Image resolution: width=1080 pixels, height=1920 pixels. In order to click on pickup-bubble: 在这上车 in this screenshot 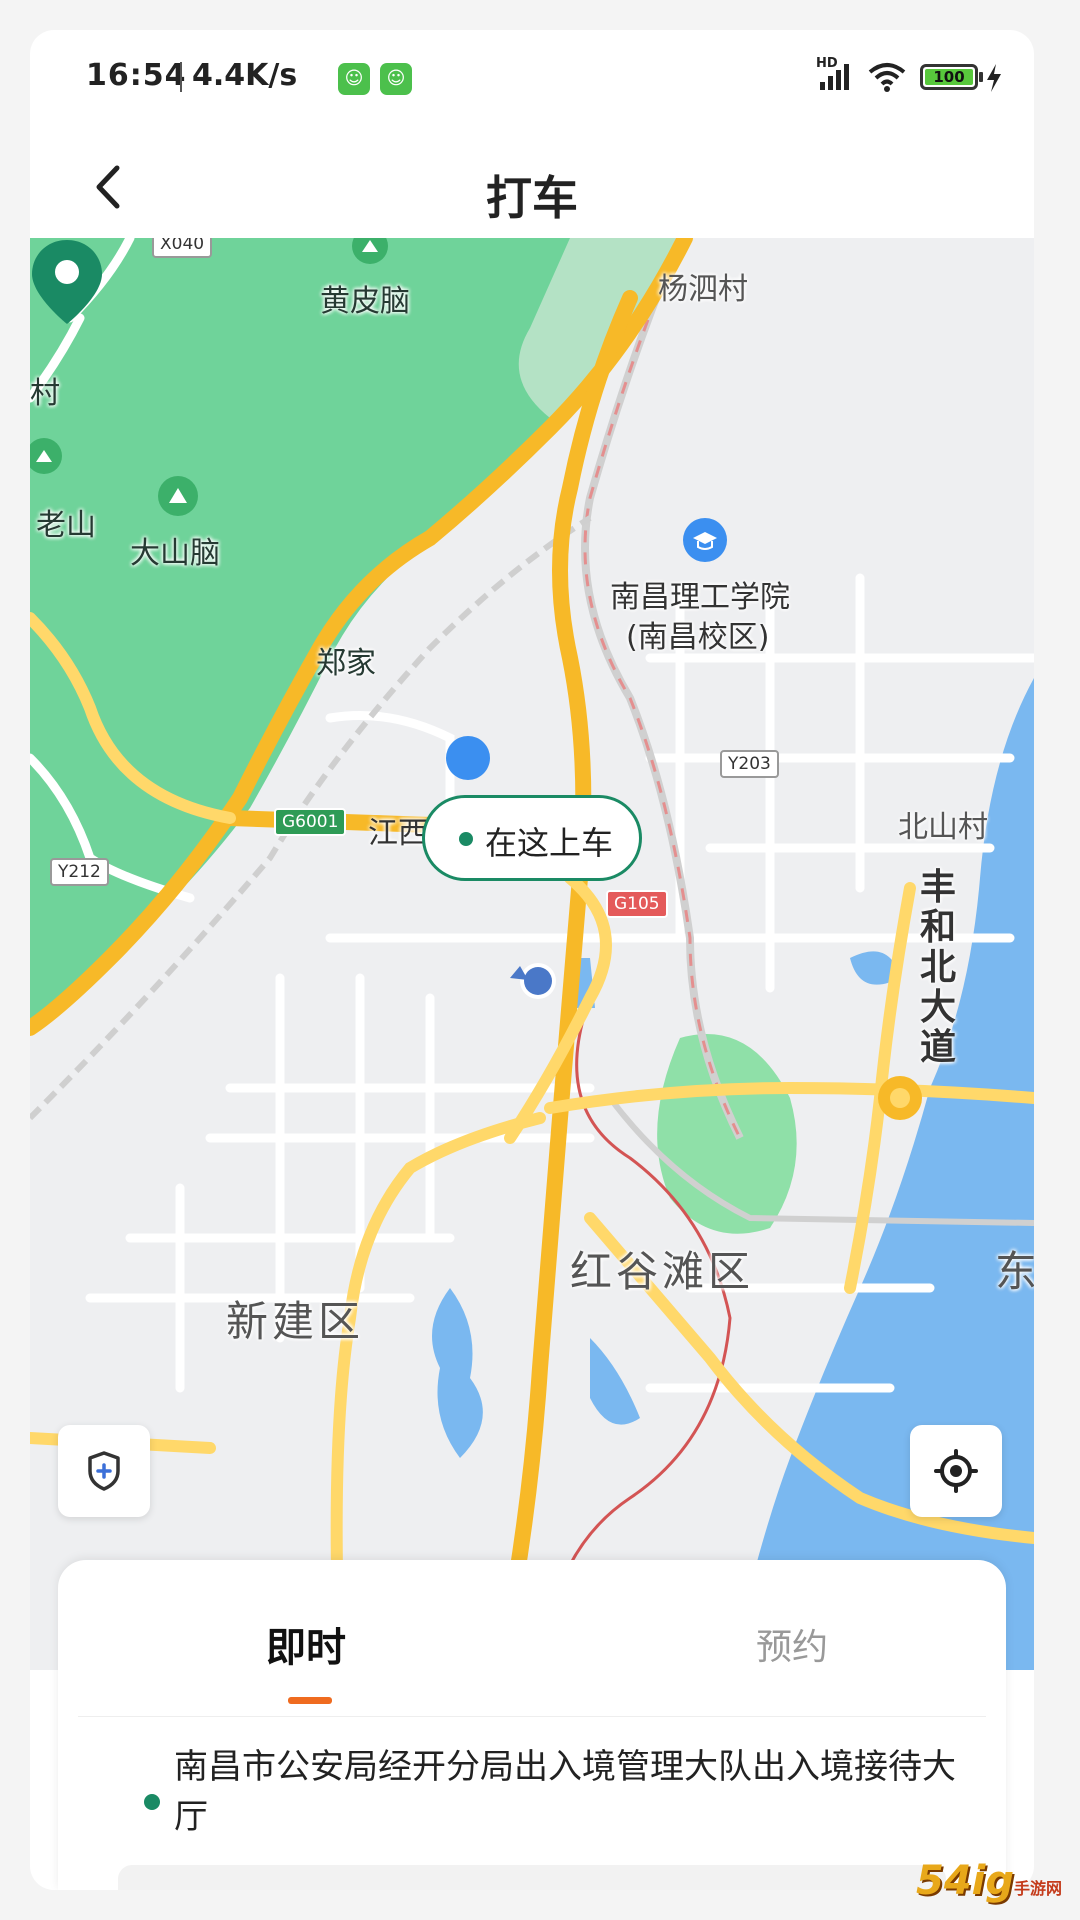, I will do `click(532, 838)`.